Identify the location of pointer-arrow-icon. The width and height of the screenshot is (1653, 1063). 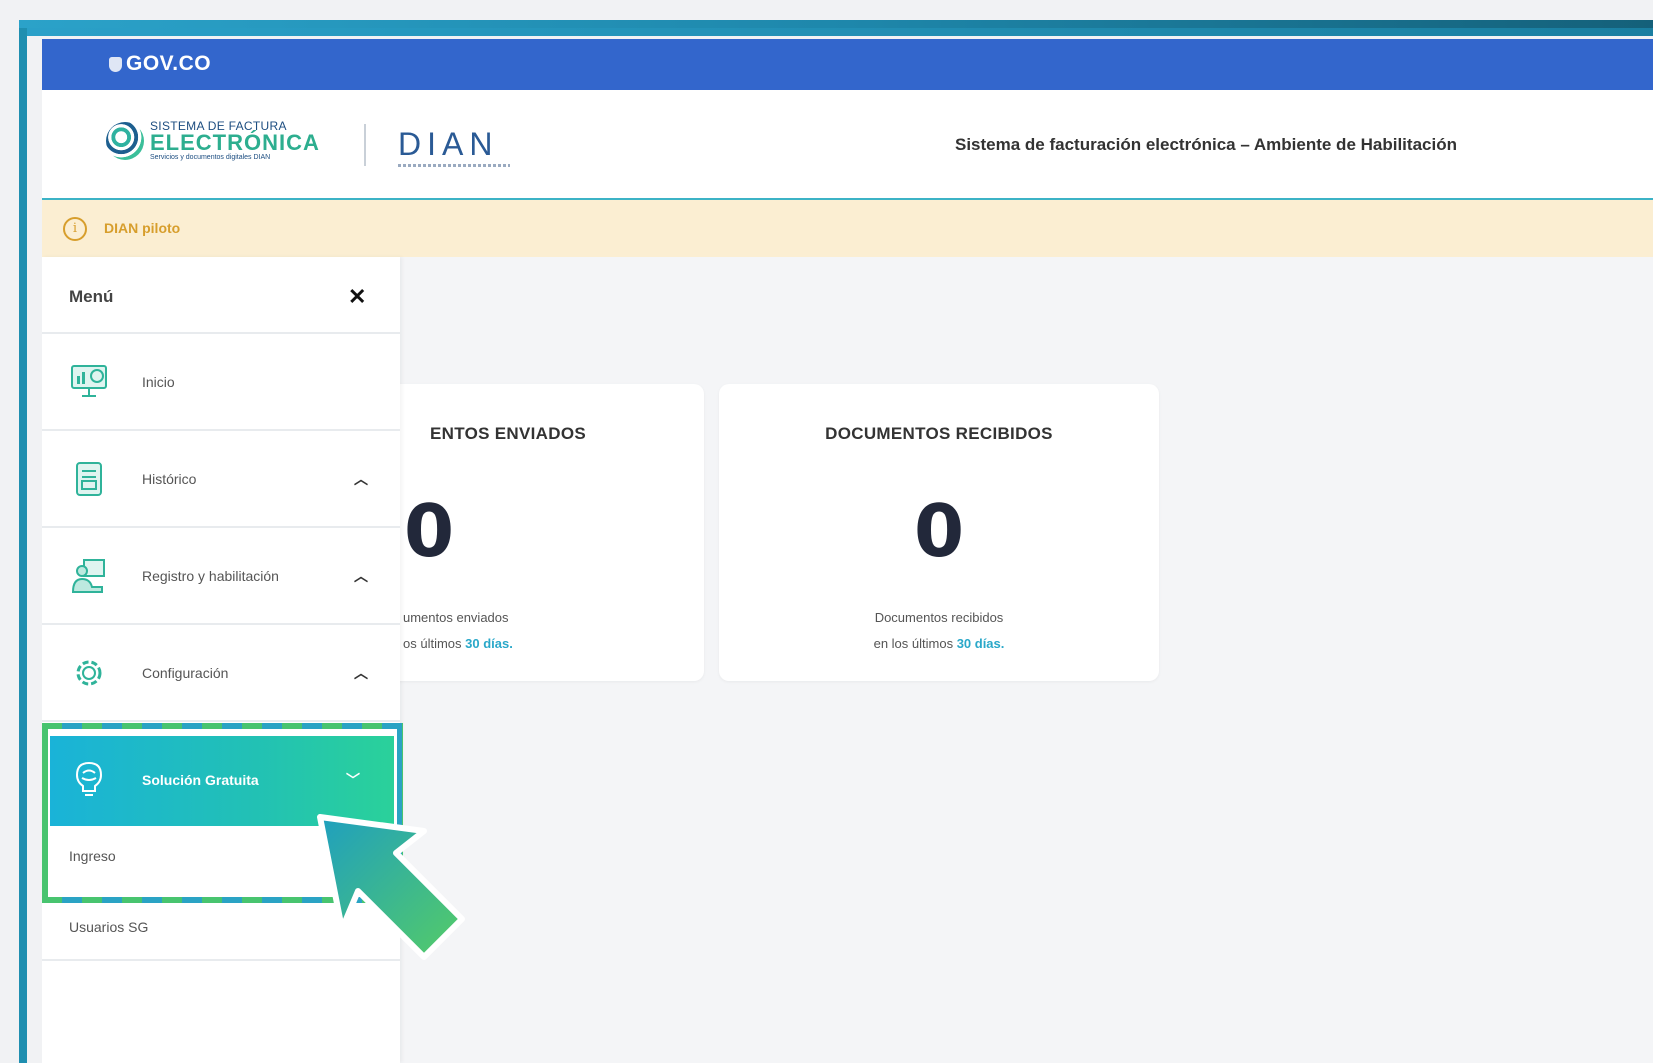
(391, 887).